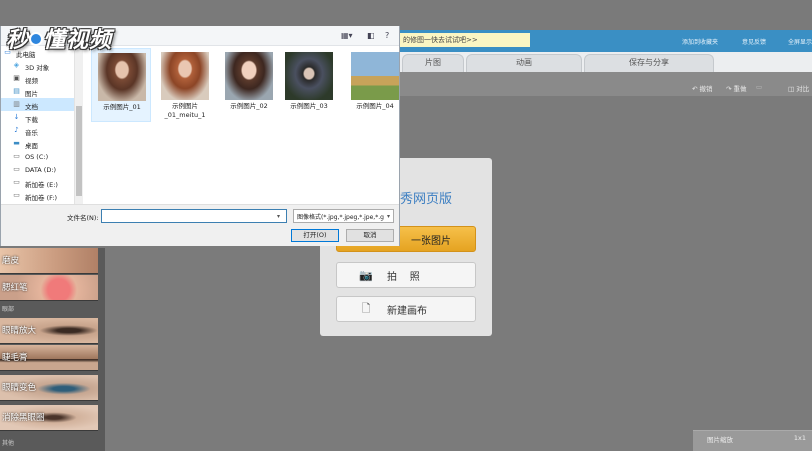 The height and width of the screenshot is (451, 812). Describe the element at coordinates (15, 288) in the screenshot. I see `effect-label: 腮红笔` at that location.